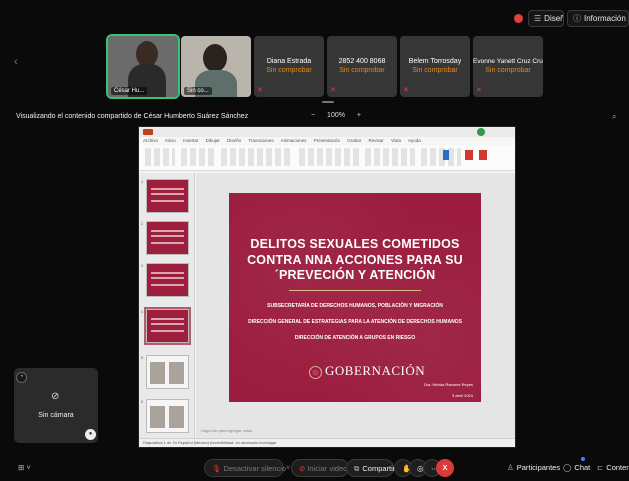 This screenshot has height=481, width=629. What do you see at coordinates (315, 372) in the screenshot?
I see `seal-icon` at bounding box center [315, 372].